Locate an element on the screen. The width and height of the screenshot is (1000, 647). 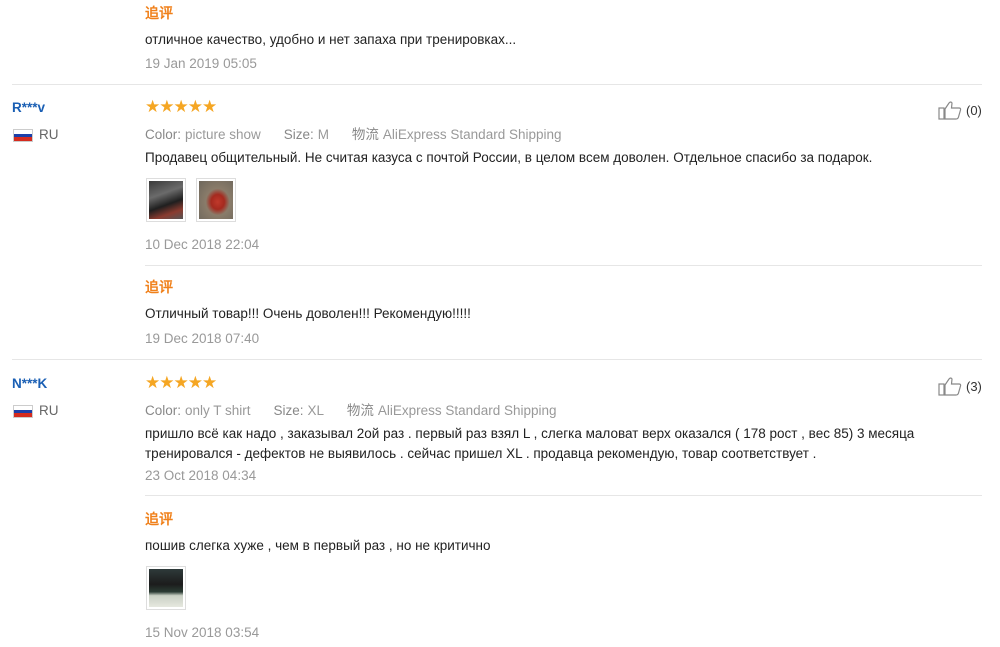
review-date: 10 Dec 2018 22:04 is located at coordinates (202, 244).